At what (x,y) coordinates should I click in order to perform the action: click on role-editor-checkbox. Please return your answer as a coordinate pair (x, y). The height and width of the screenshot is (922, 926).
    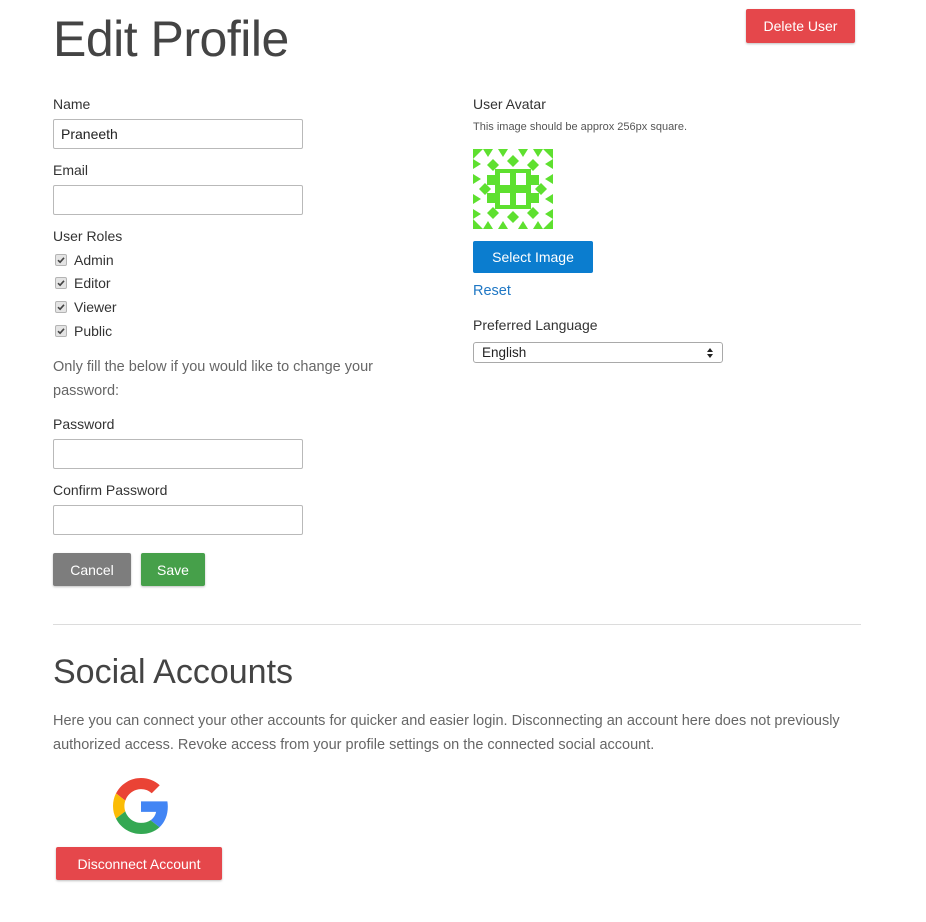
    Looking at the image, I should click on (61, 283).